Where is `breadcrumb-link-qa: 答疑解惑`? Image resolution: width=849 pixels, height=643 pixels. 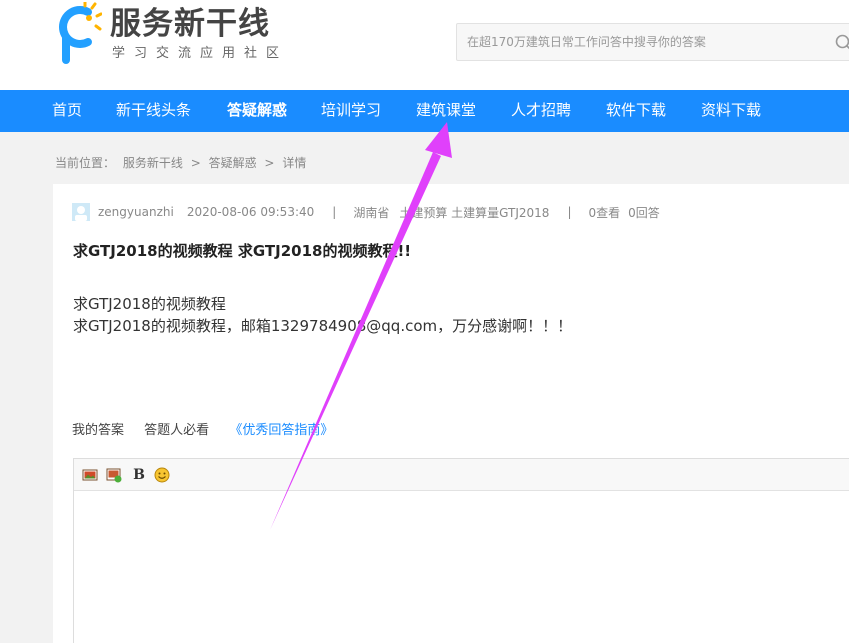 breadcrumb-link-qa: 答疑解惑 is located at coordinates (233, 163).